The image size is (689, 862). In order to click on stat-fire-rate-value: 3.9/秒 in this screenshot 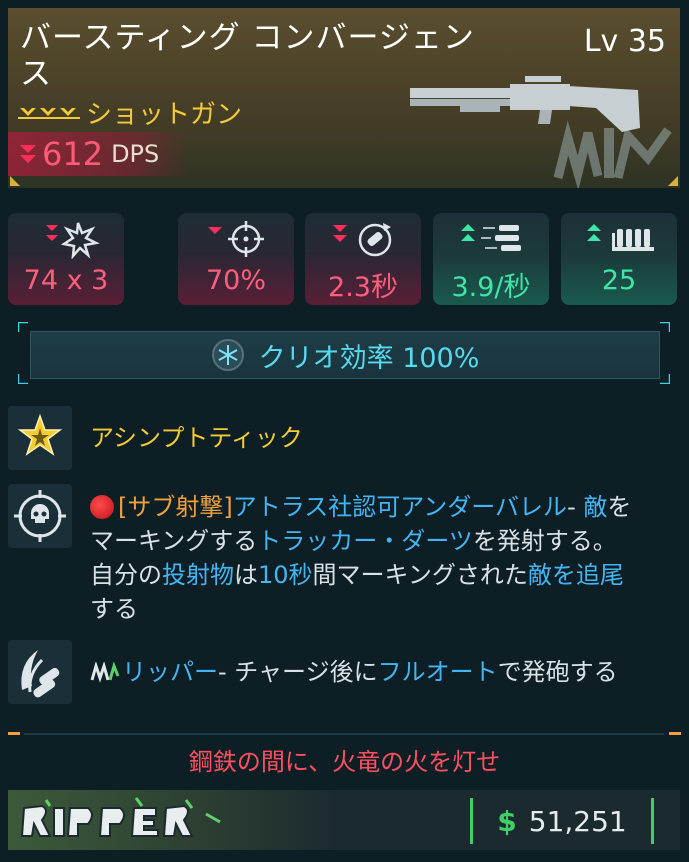, I will do `click(491, 287)`.